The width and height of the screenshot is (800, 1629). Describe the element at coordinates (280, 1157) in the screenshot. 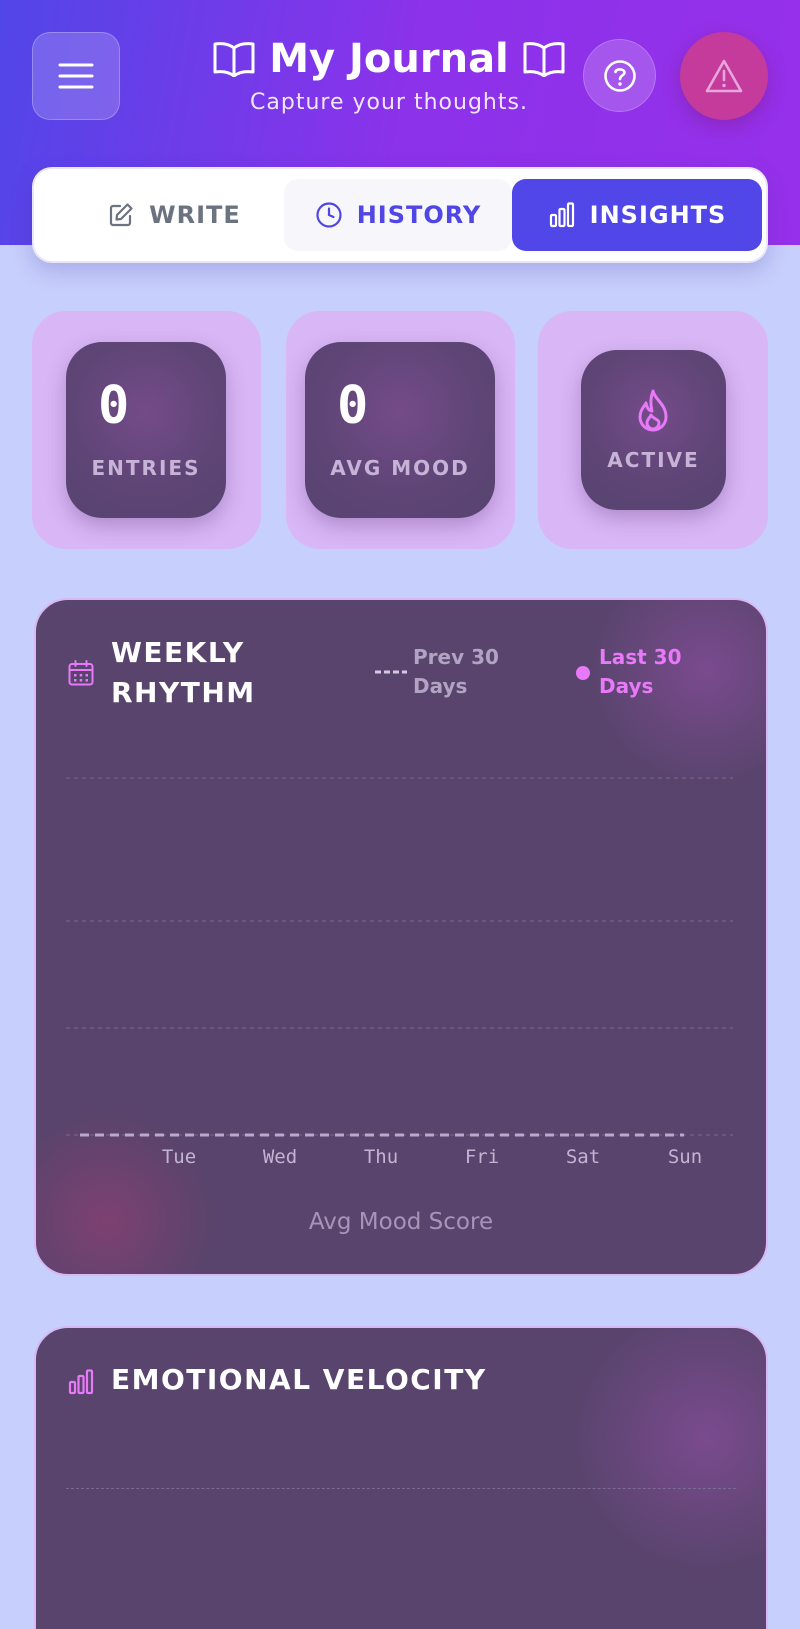

I see `x-tick-wed: Wed` at that location.